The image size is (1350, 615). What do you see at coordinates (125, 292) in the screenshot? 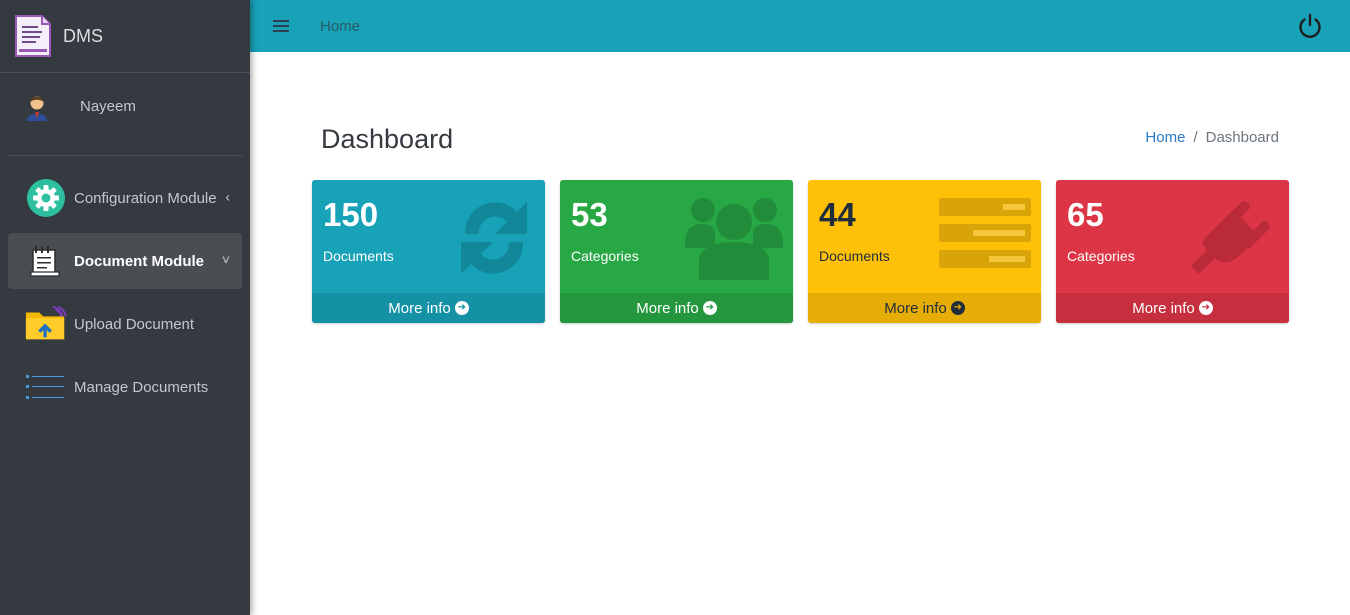
I see `sidebar-nav: Configuration Module ‹ Document Module ˅` at bounding box center [125, 292].